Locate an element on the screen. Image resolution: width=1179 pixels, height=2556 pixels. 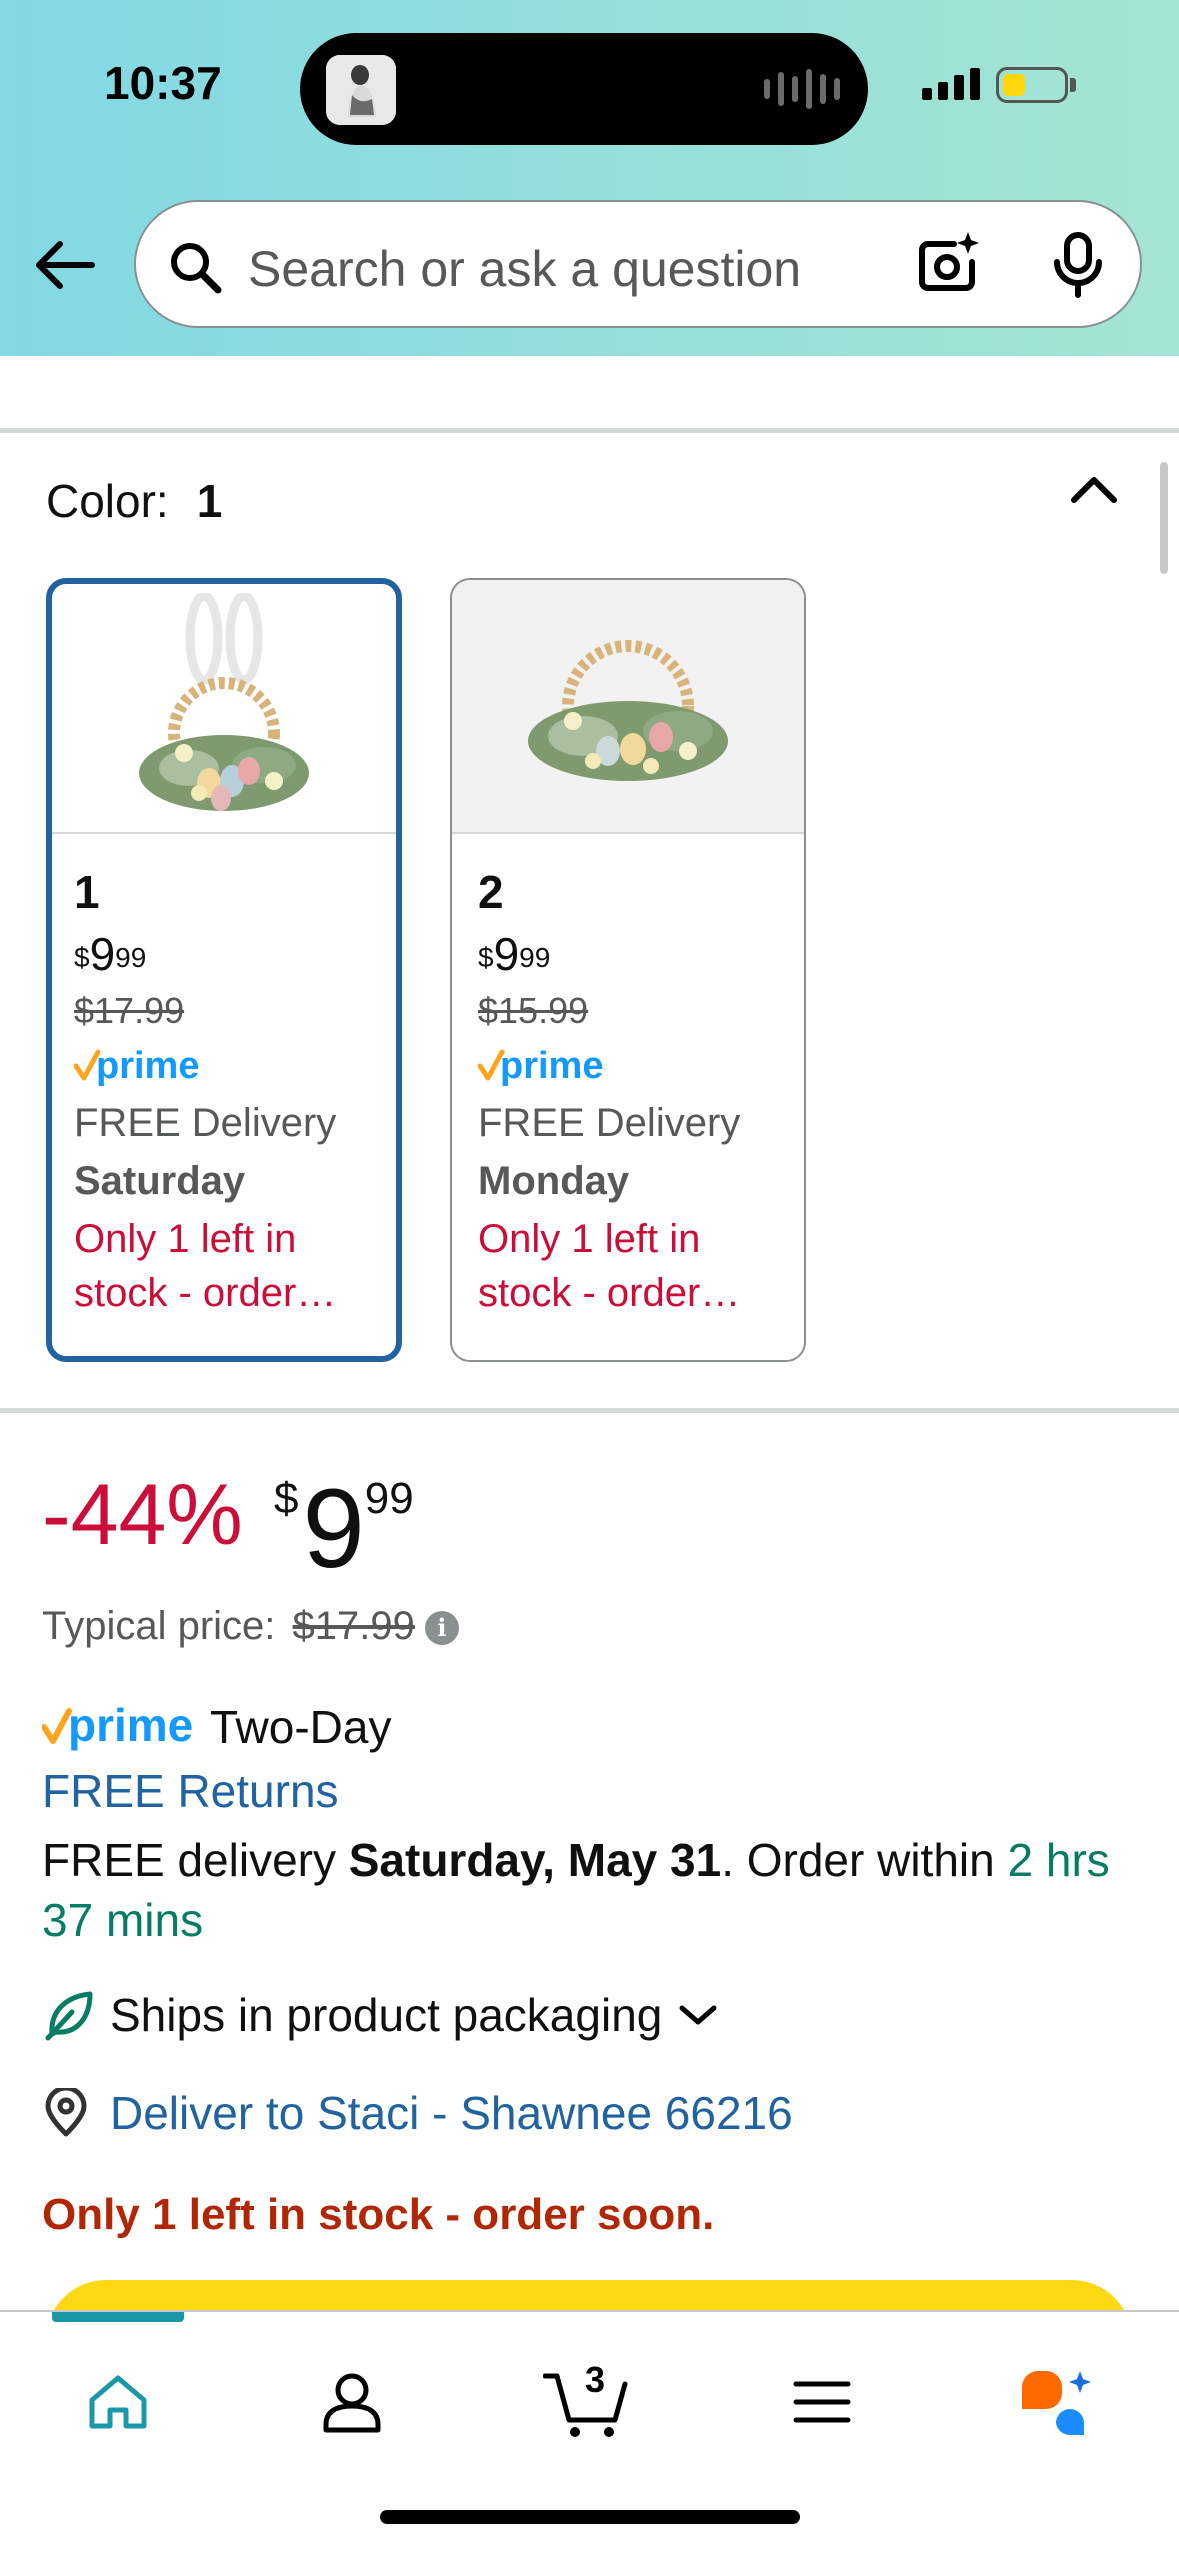
deliver-to-link: Deliver to Staci - Shawnee 66216 is located at coordinates (417, 2113).